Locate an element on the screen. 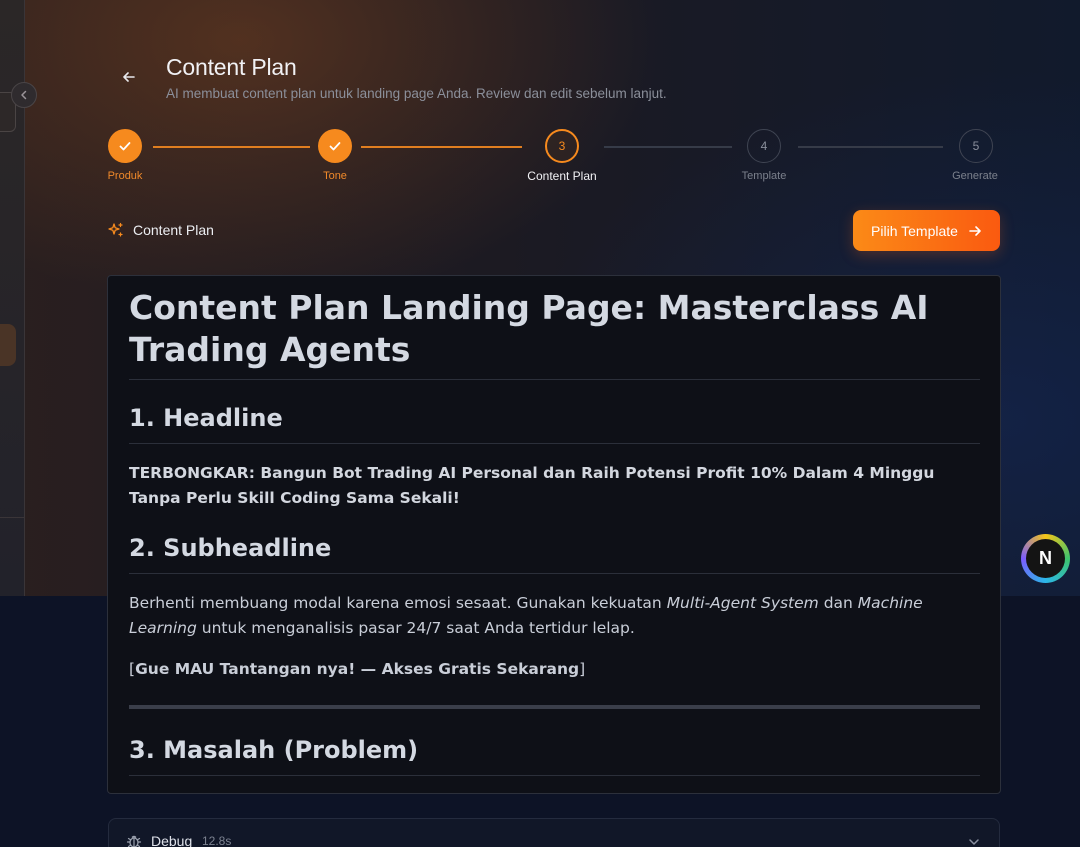 Image resolution: width=1080 pixels, height=847 pixels. step-5-generate: 5 is located at coordinates (976, 146).